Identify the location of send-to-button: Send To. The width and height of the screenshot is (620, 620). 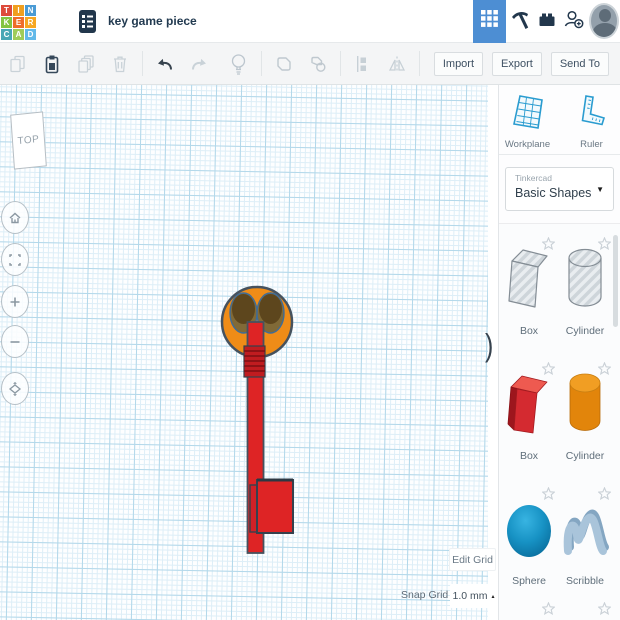
(579, 63).